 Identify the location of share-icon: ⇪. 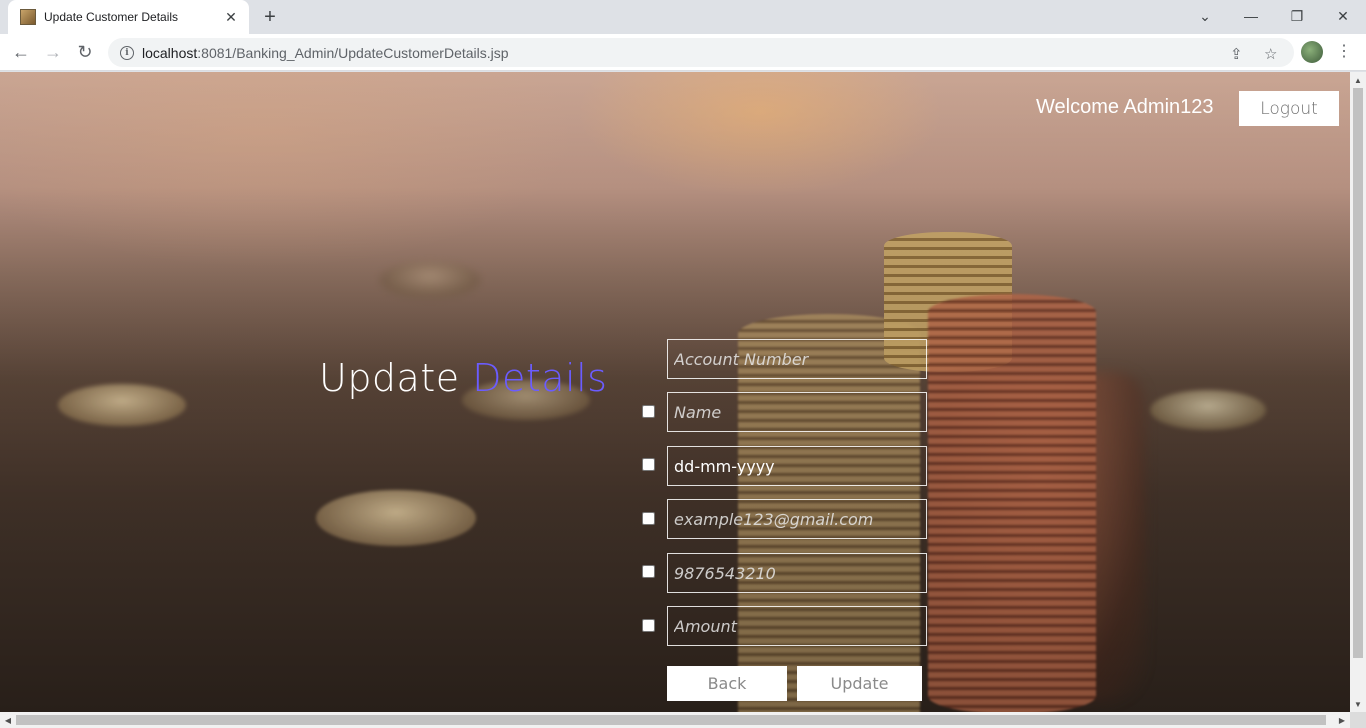
(1236, 54).